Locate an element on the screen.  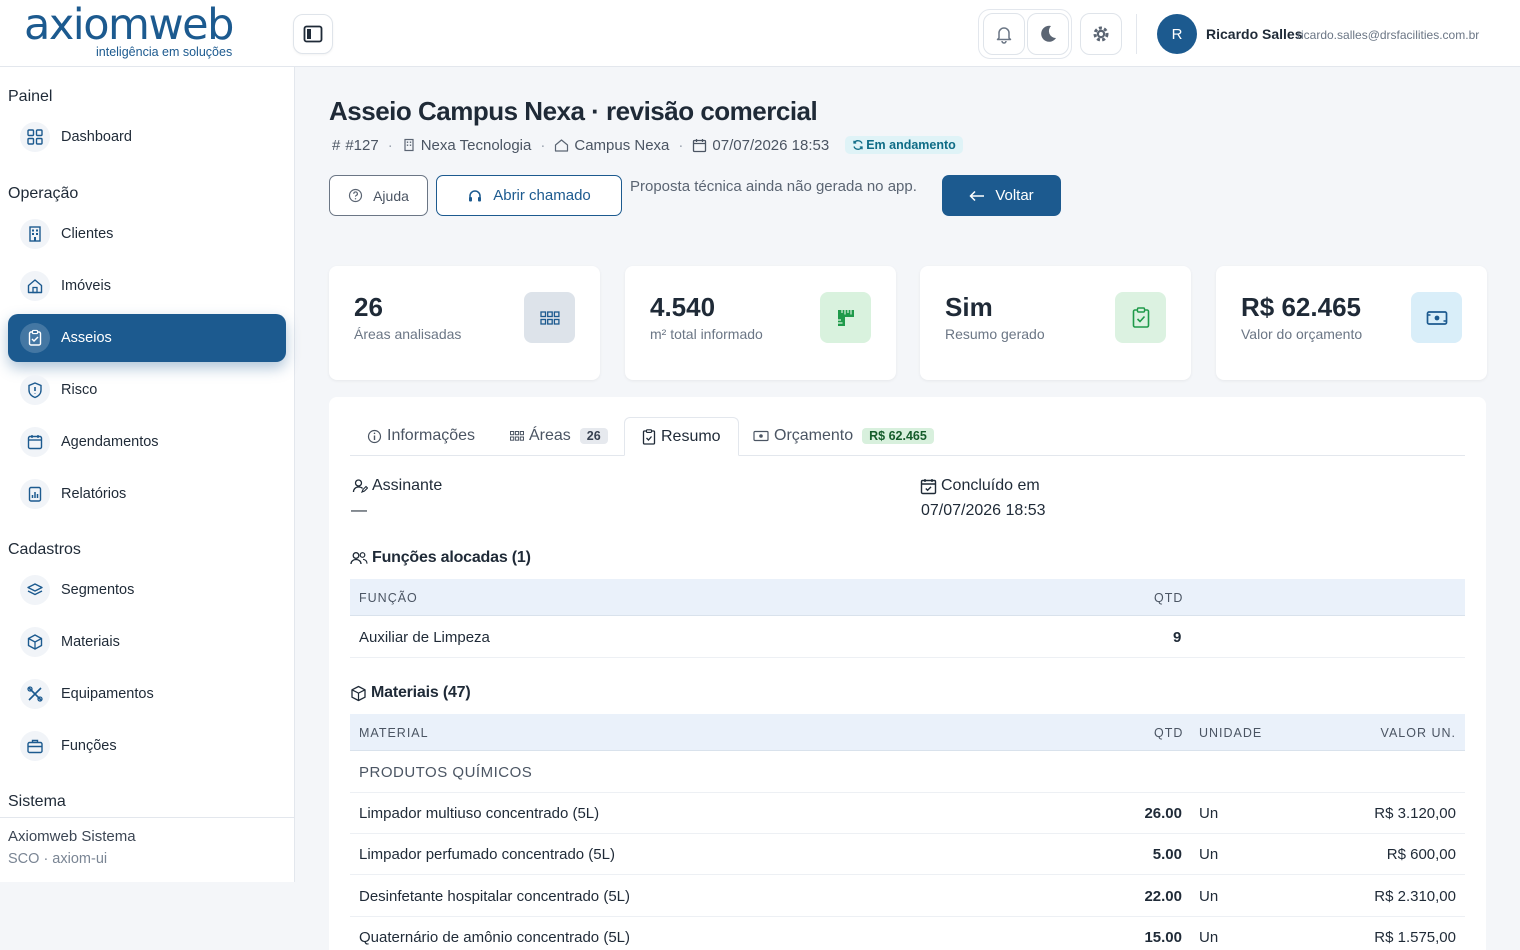
stat-value: 4.540 is located at coordinates (683, 307).